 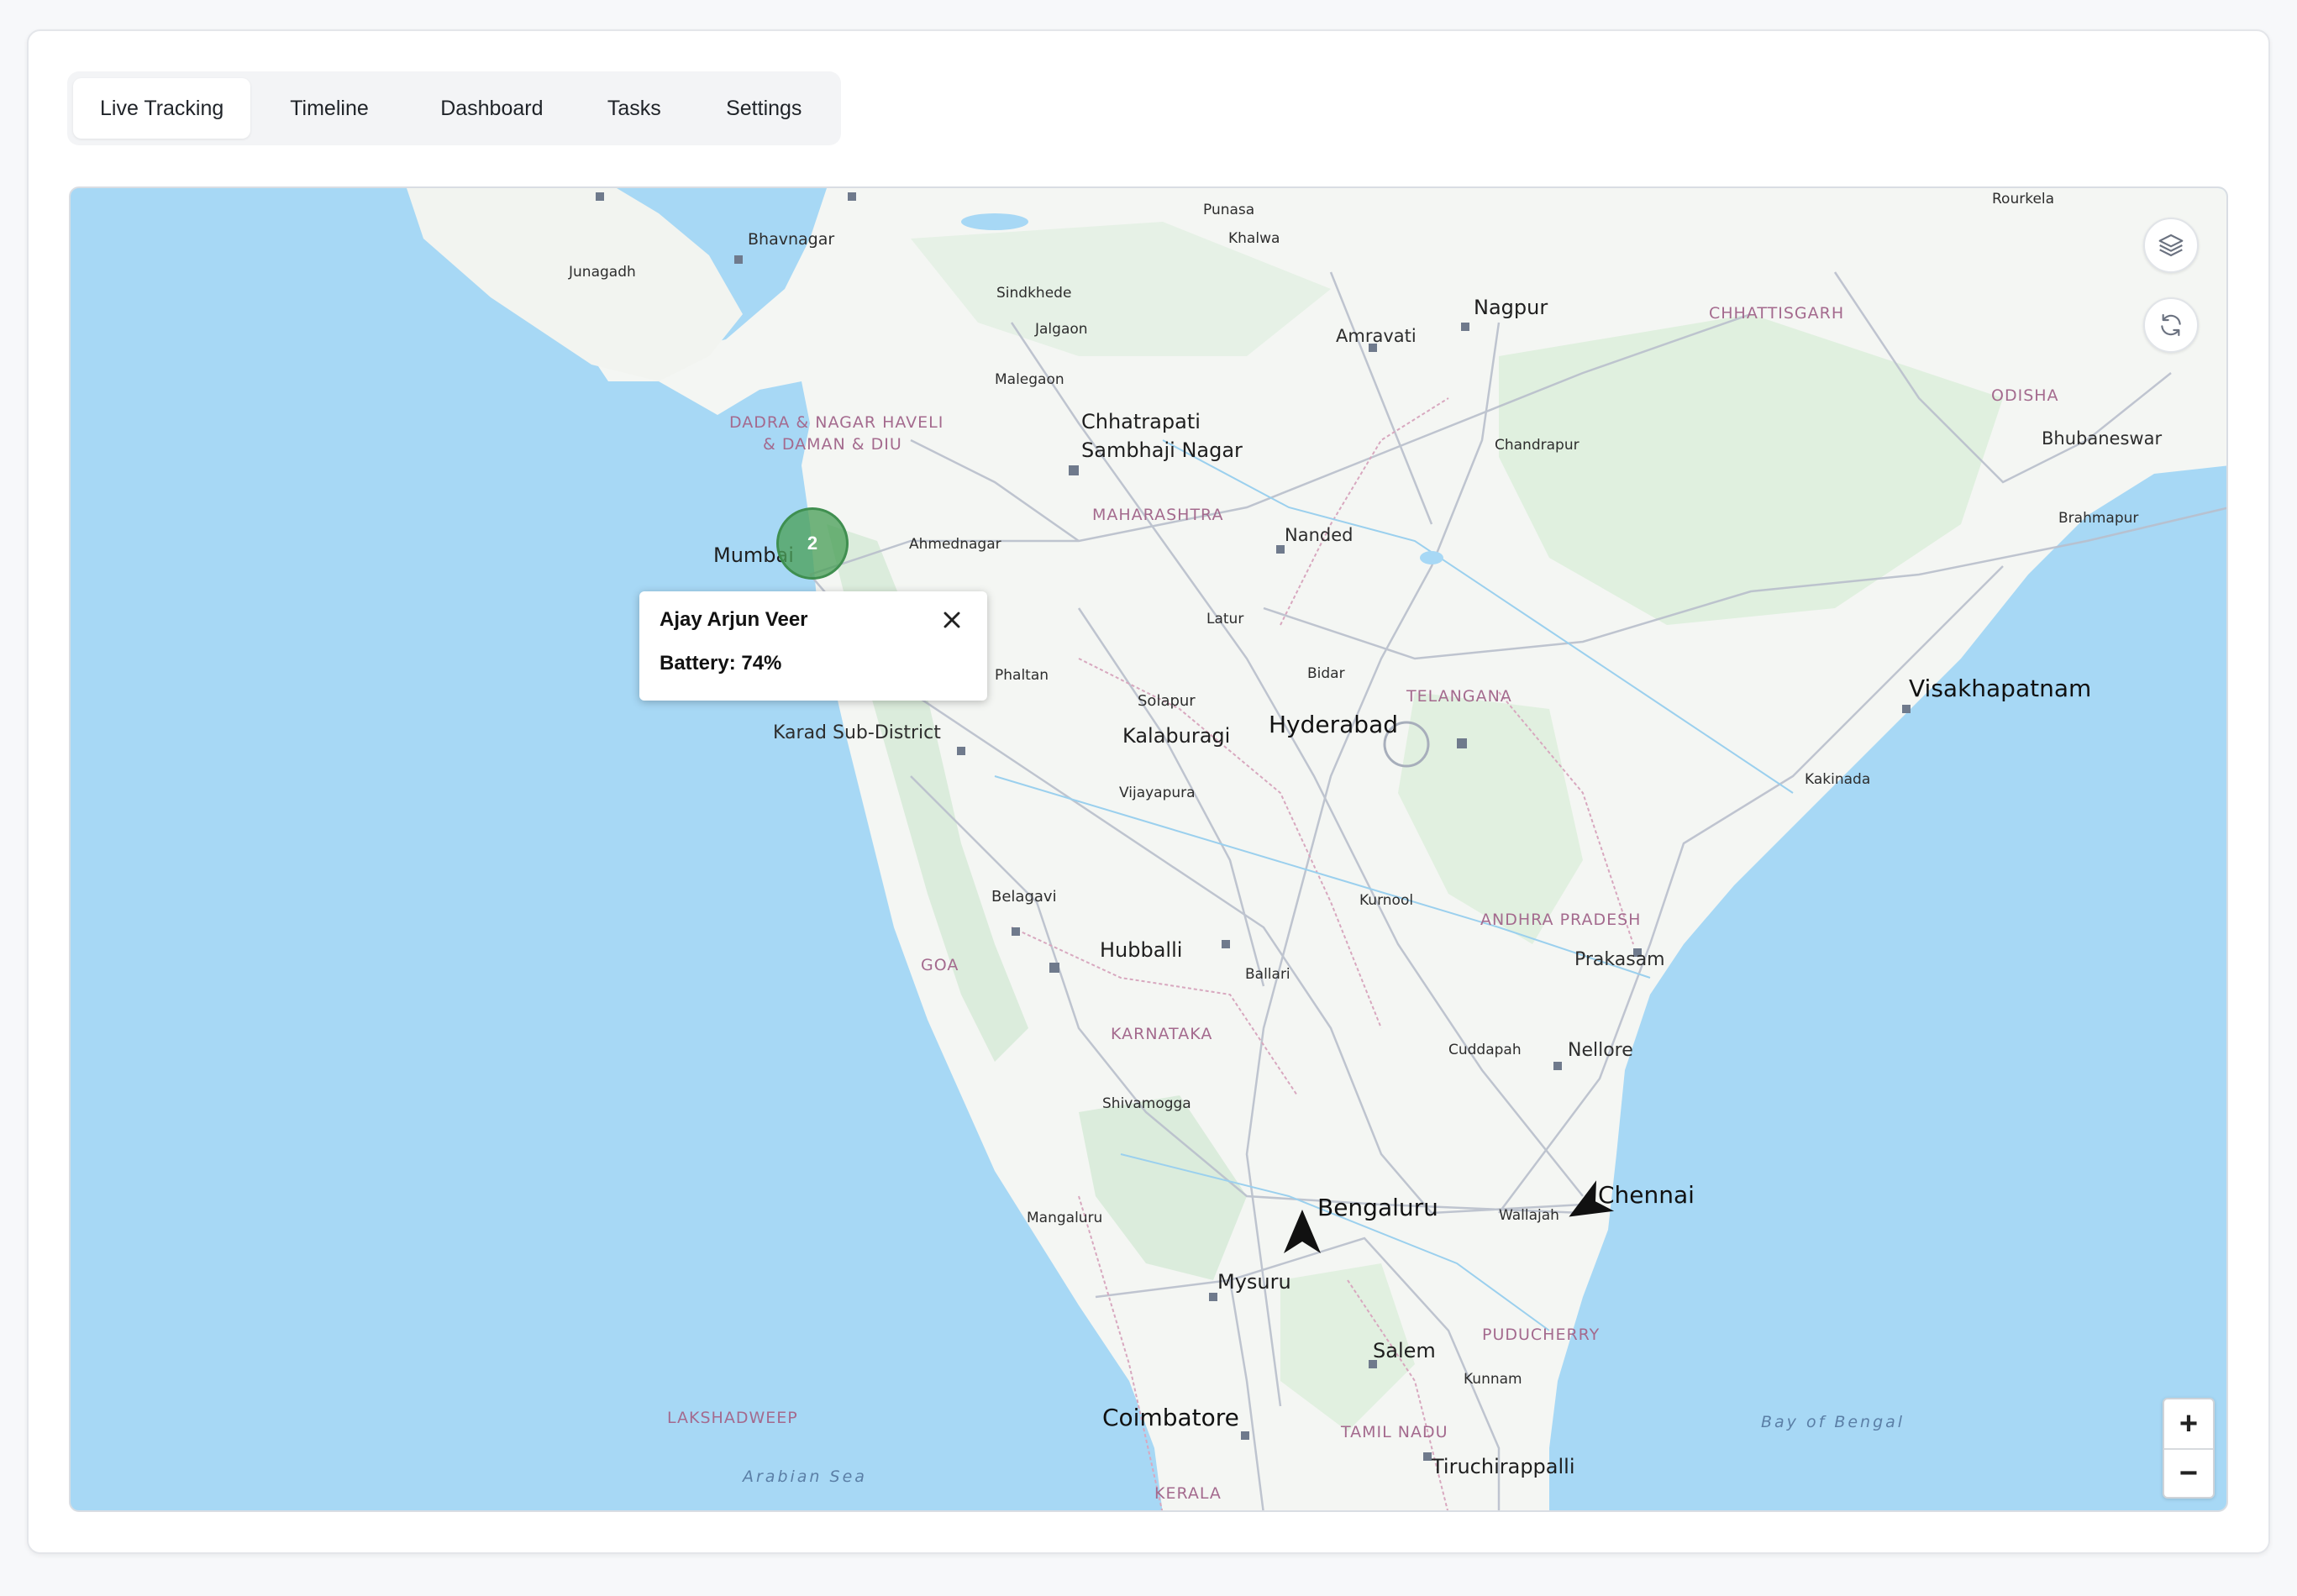 I want to click on city-label: Junagadh, so click(x=602, y=272).